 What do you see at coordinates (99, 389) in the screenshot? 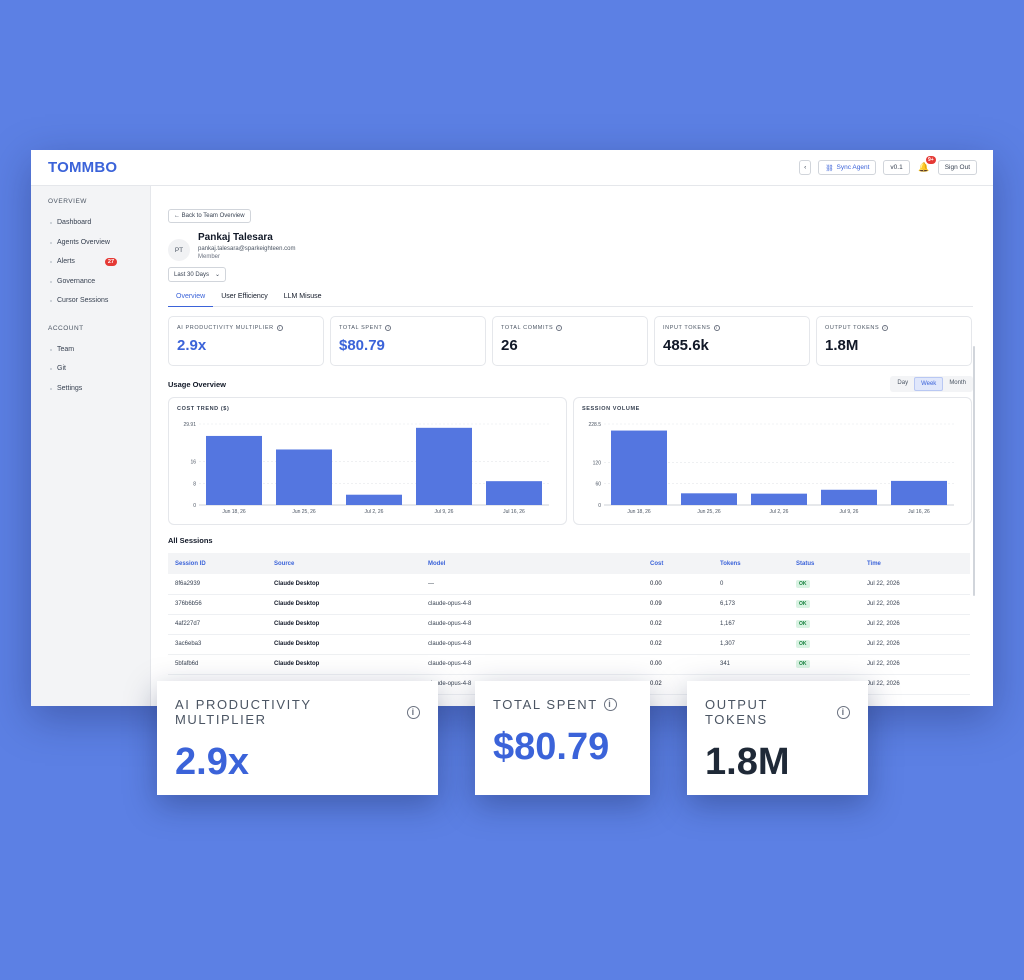
I see `sidebar-item-settings: Settings` at bounding box center [99, 389].